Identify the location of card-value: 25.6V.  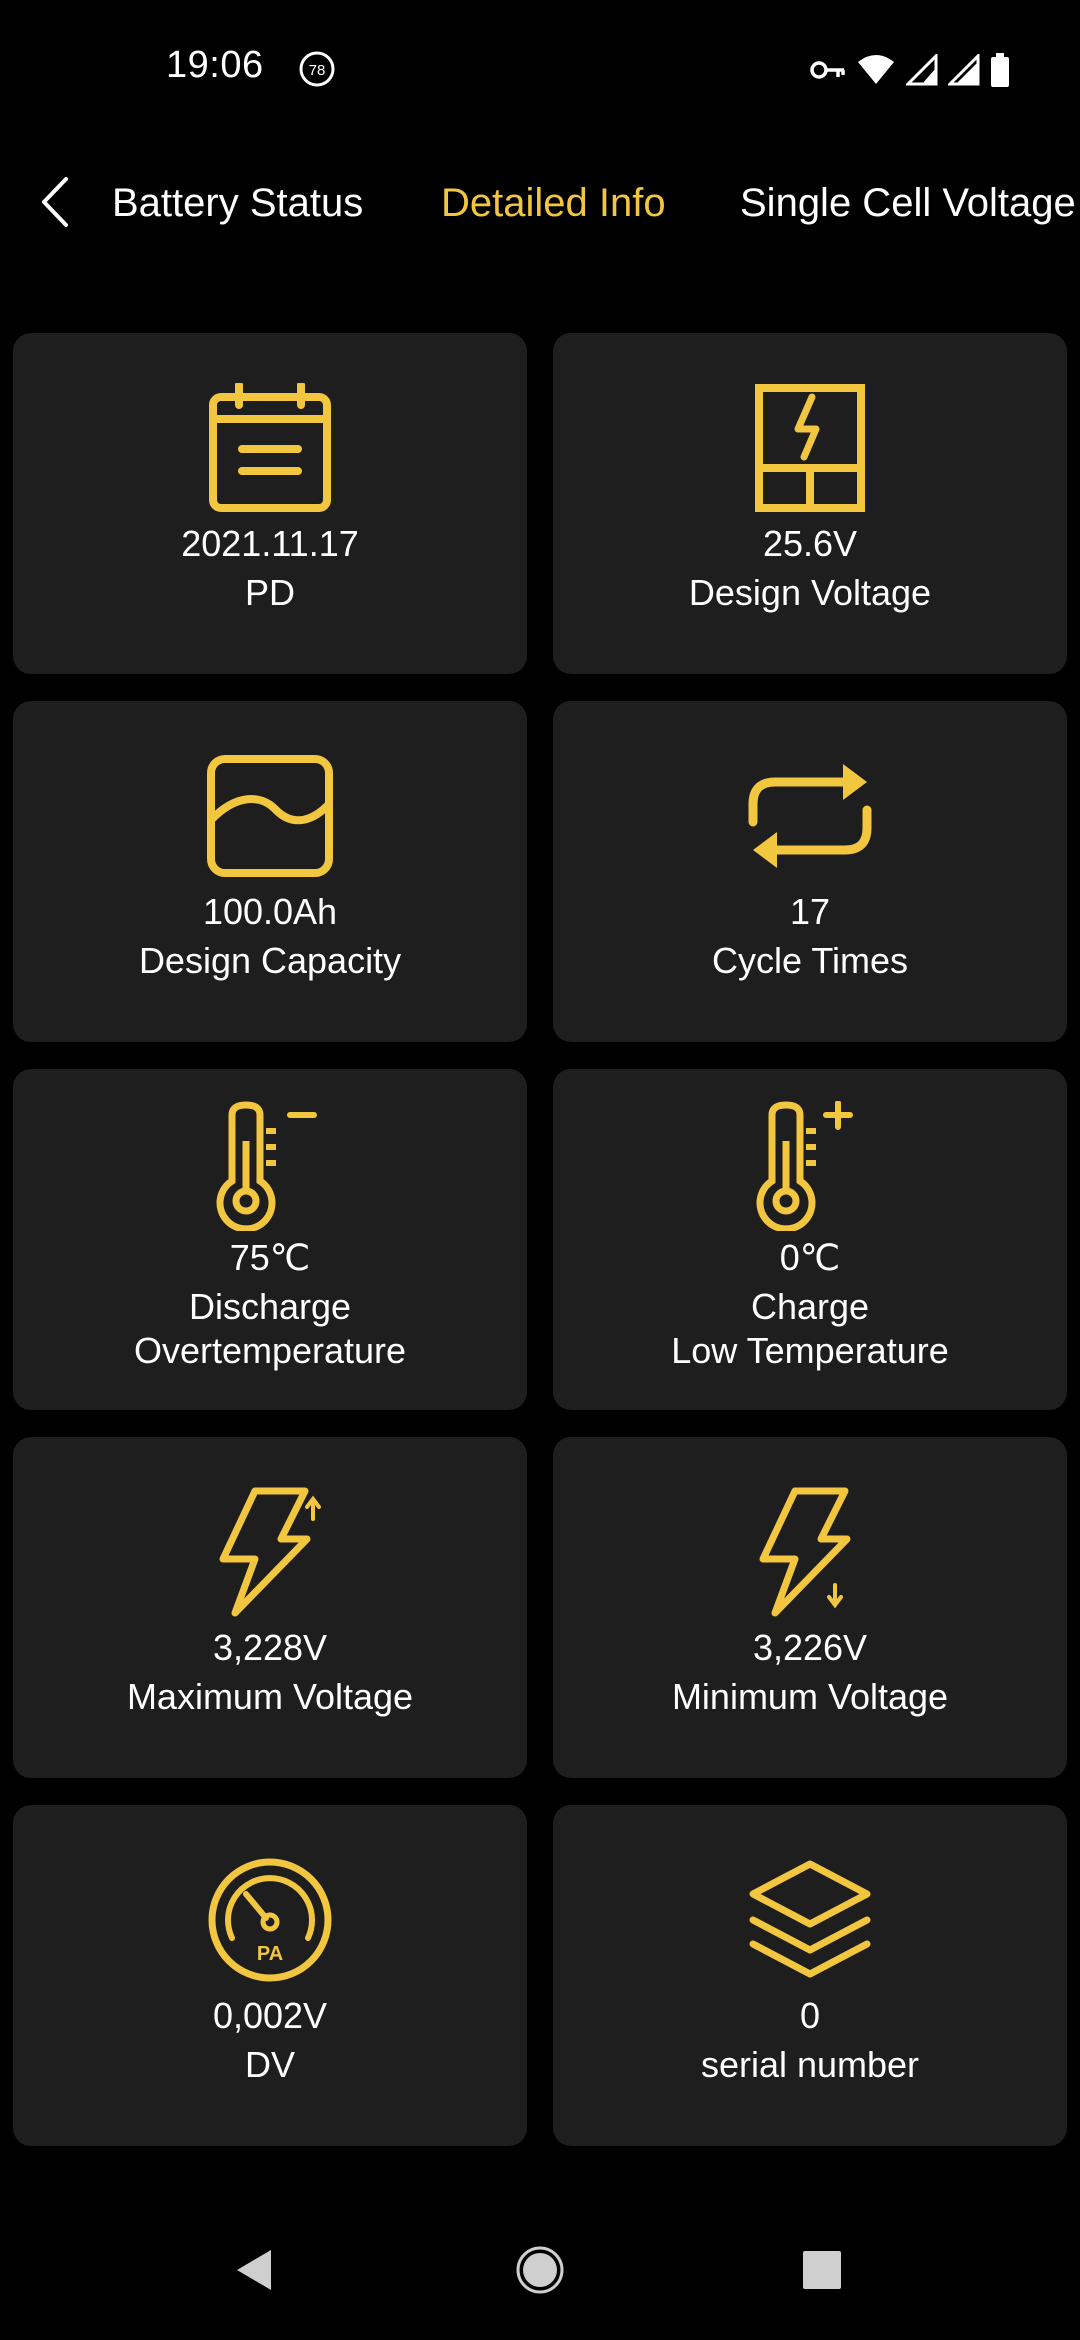
(810, 543).